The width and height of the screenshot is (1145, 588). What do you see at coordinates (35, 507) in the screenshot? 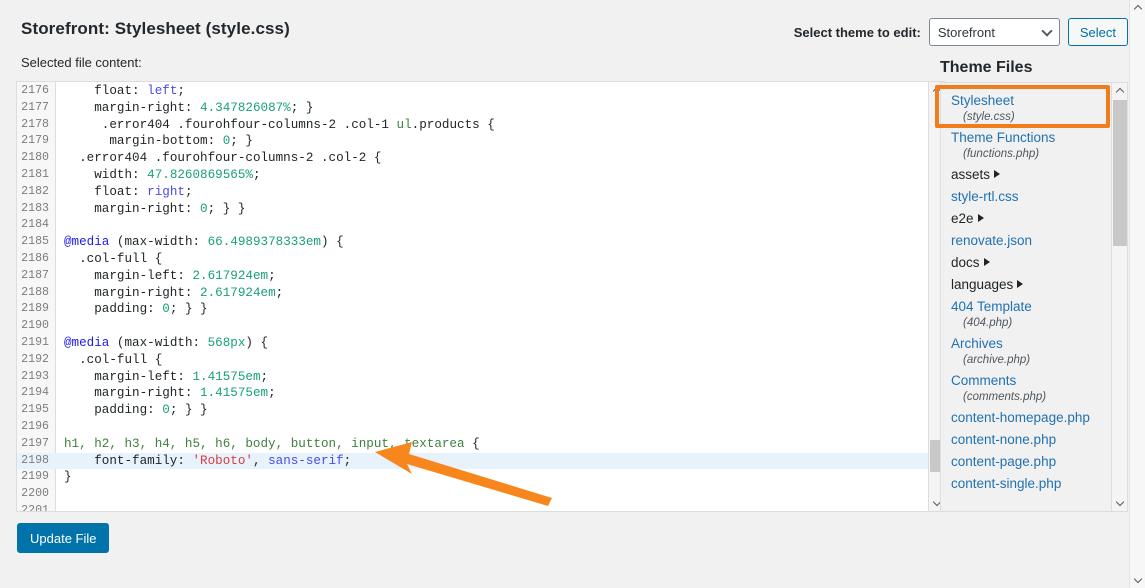
I see `line-number: 2201` at bounding box center [35, 507].